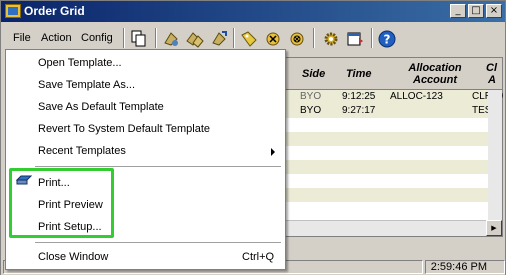 Image resolution: width=506 pixels, height=275 pixels. What do you see at coordinates (358, 74) in the screenshot?
I see `column-time: Time` at bounding box center [358, 74].